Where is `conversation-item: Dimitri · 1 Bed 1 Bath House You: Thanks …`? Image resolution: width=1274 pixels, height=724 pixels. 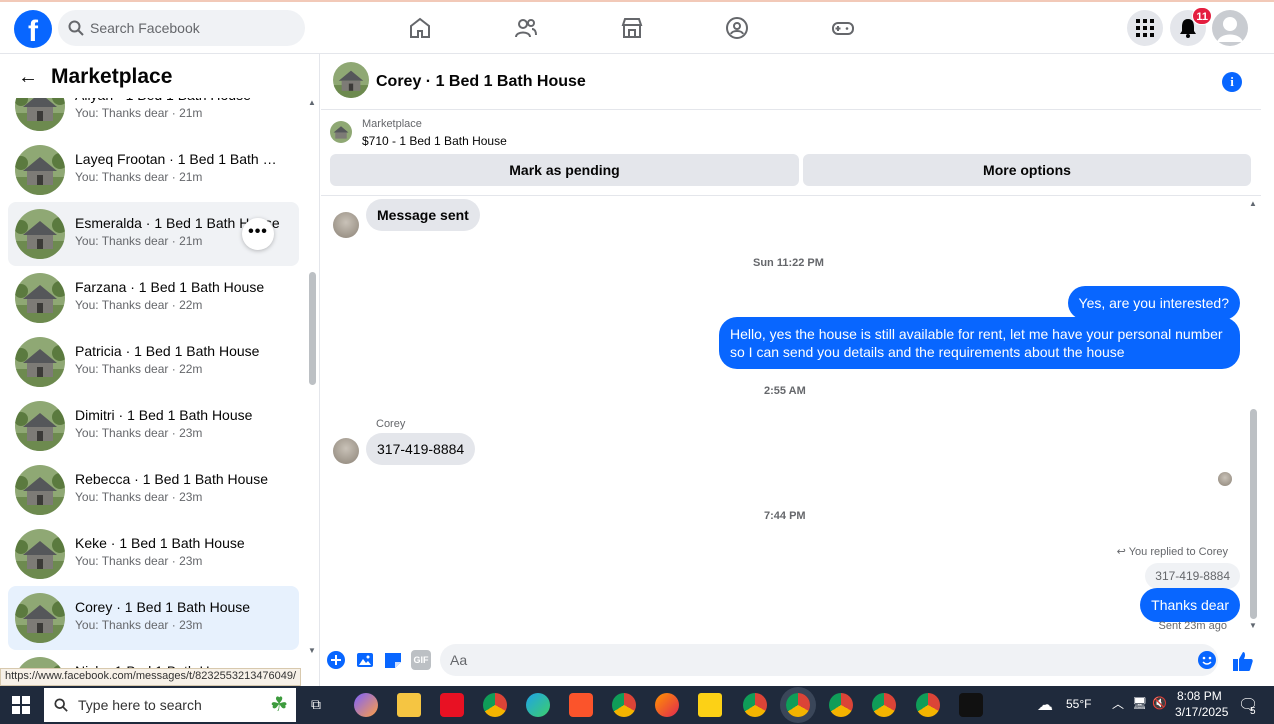 conversation-item: Dimitri · 1 Bed 1 Bath House You: Thanks … is located at coordinates (153, 426).